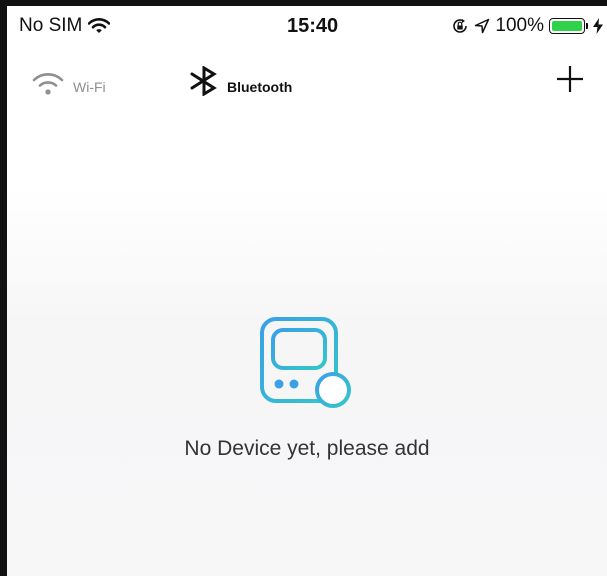 This screenshot has height=576, width=607. Describe the element at coordinates (203, 81) in the screenshot. I see `bluetooth-icon` at that location.